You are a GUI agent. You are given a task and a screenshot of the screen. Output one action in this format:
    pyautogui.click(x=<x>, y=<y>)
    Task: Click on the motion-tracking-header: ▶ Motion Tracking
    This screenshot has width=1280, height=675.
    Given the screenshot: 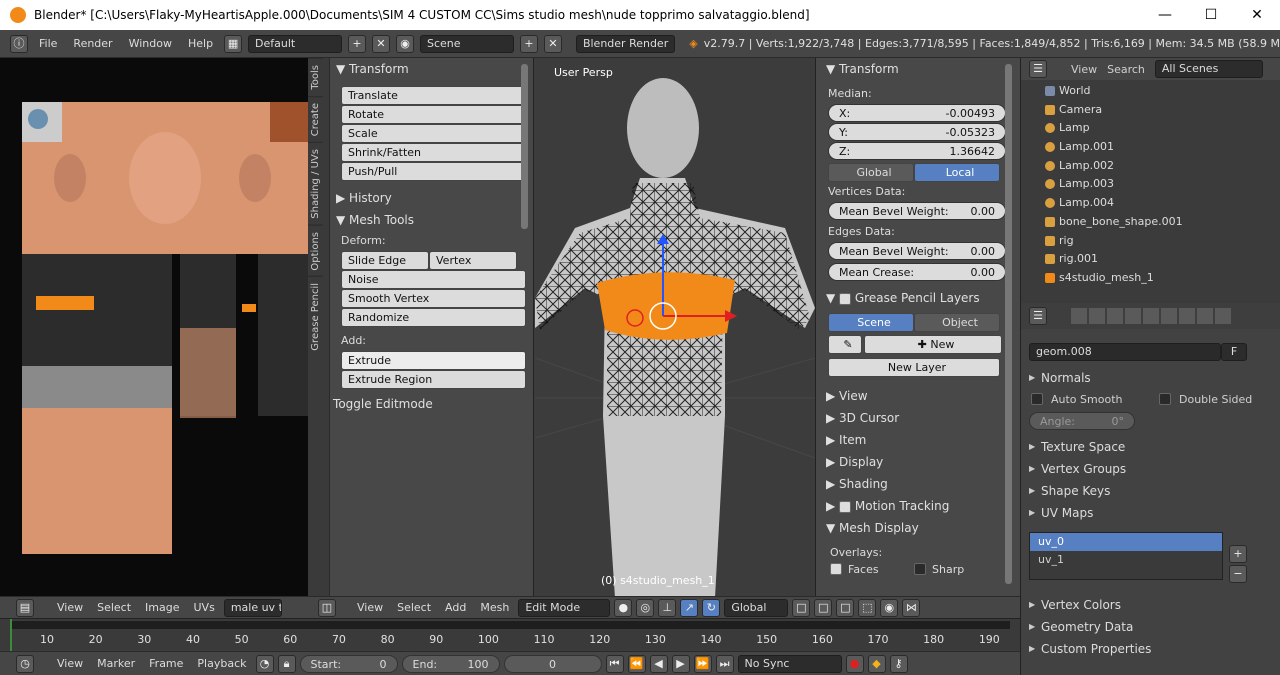 What is the action you would take?
    pyautogui.click(x=916, y=506)
    